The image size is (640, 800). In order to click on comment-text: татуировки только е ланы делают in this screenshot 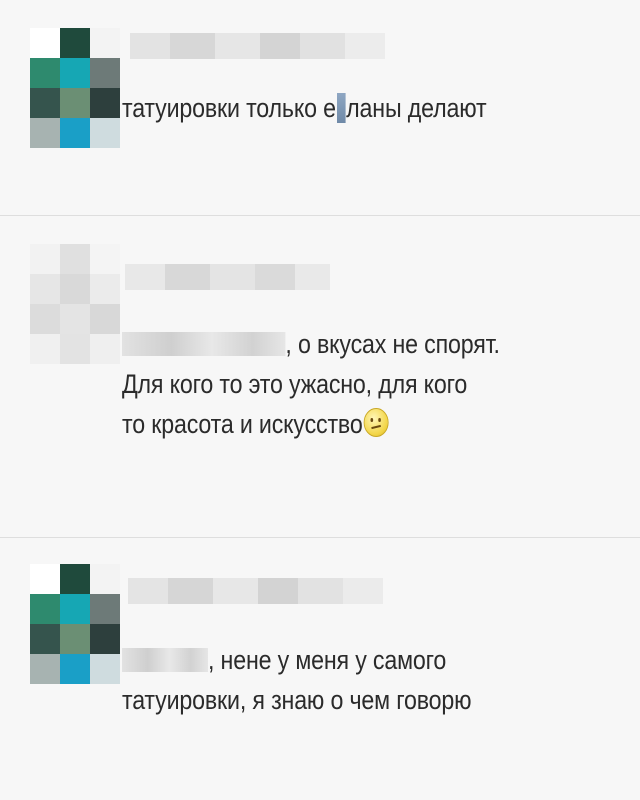, I will do `click(304, 108)`.